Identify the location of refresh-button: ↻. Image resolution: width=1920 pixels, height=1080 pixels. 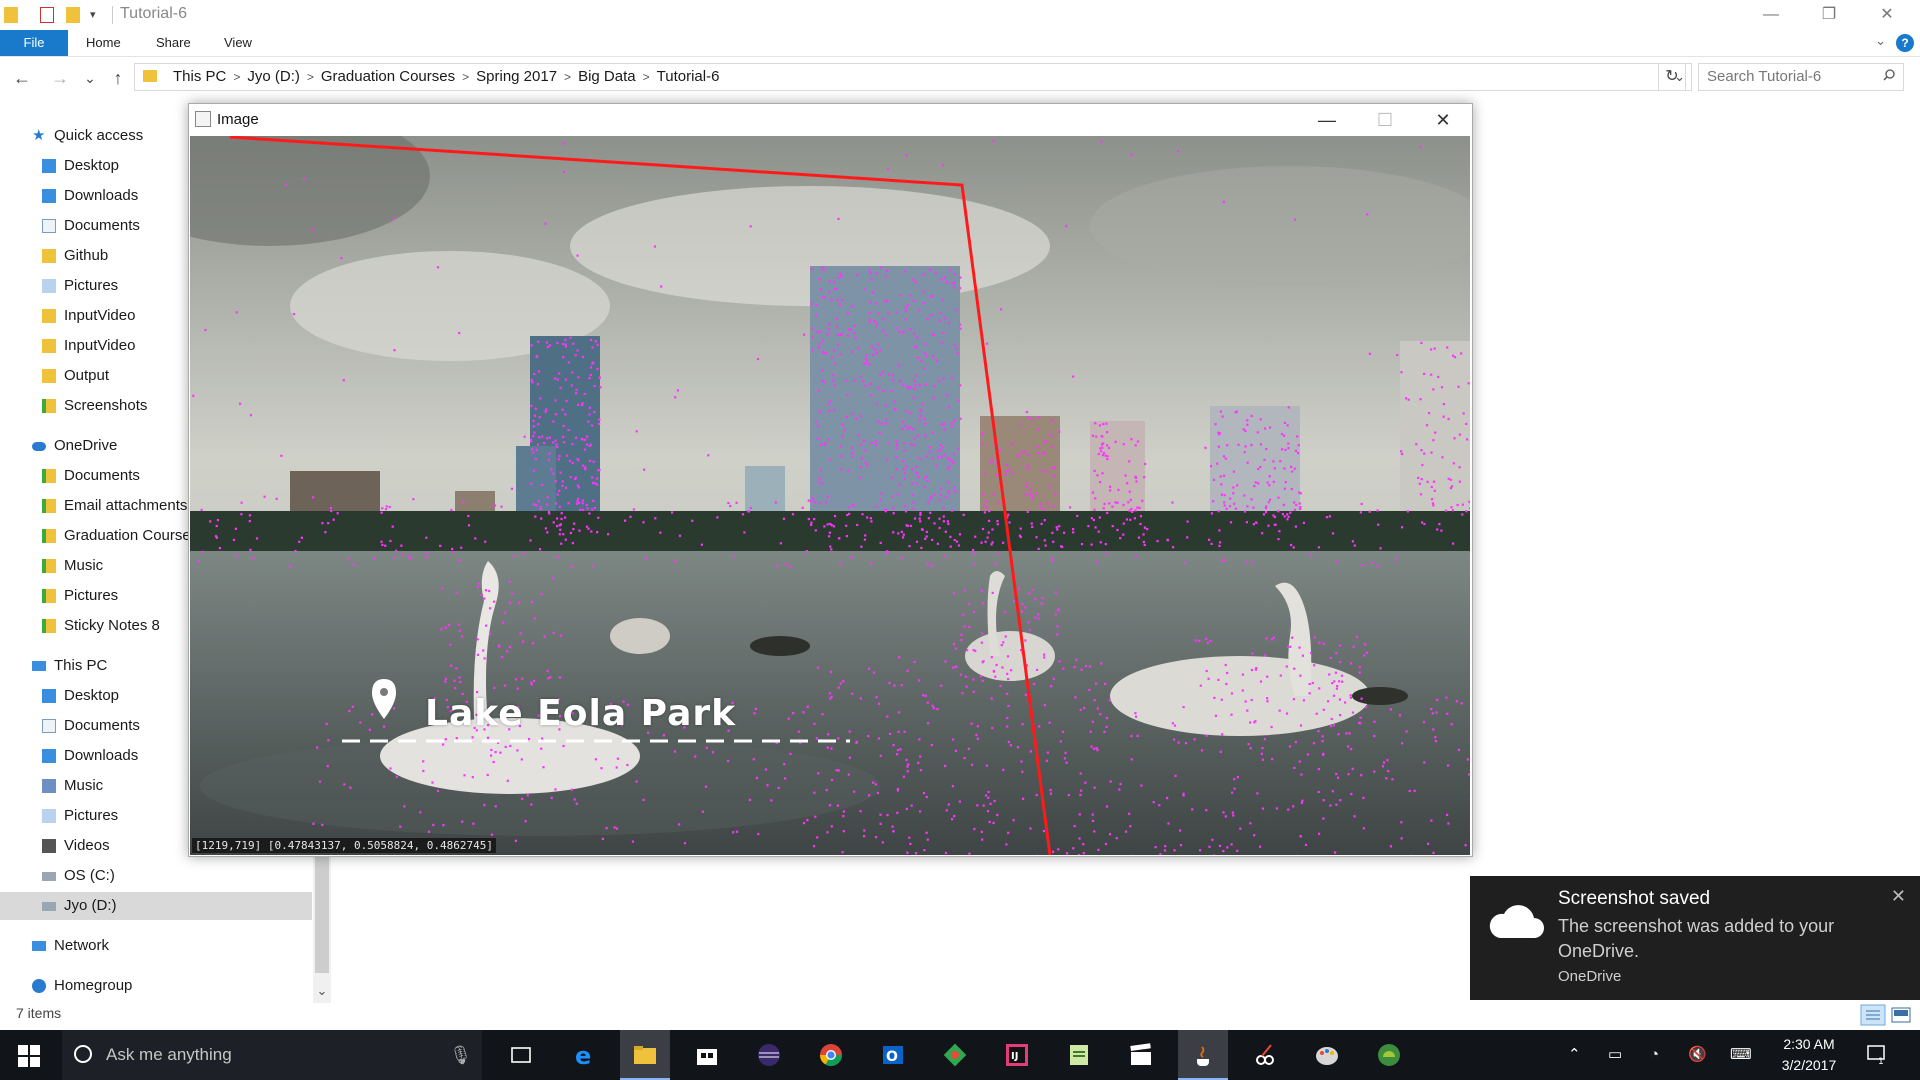
(1672, 77).